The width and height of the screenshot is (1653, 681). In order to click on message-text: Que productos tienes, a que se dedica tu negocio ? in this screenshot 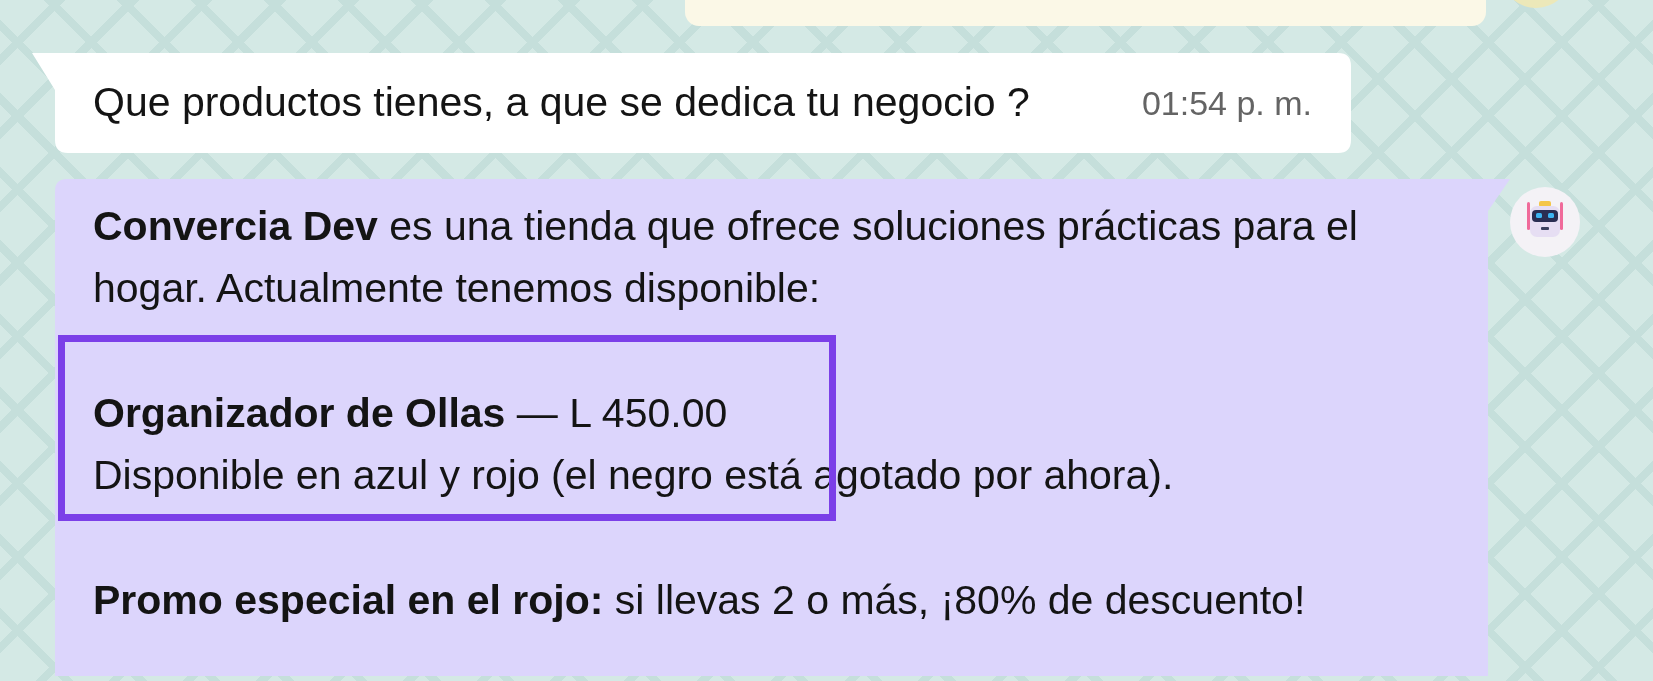, I will do `click(561, 103)`.